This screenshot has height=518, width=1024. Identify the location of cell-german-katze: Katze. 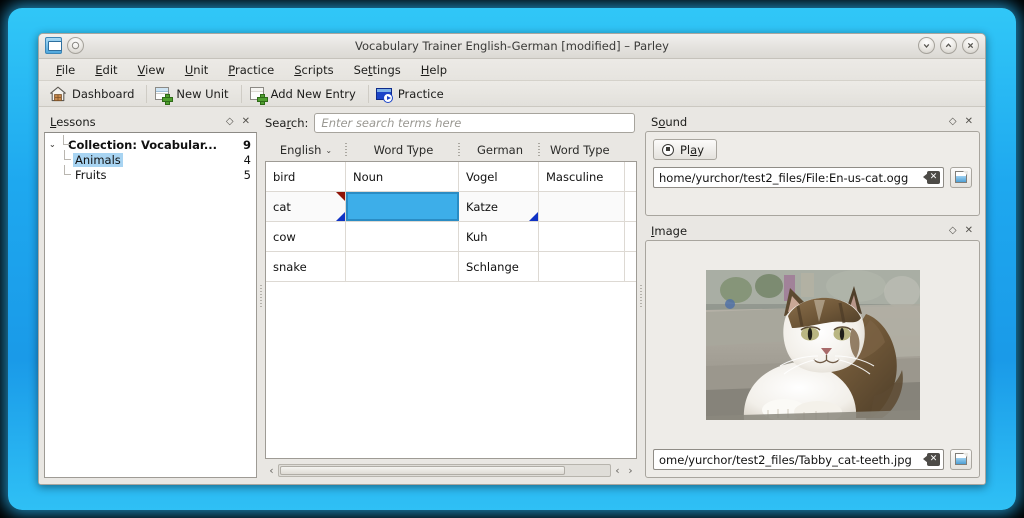
(499, 206).